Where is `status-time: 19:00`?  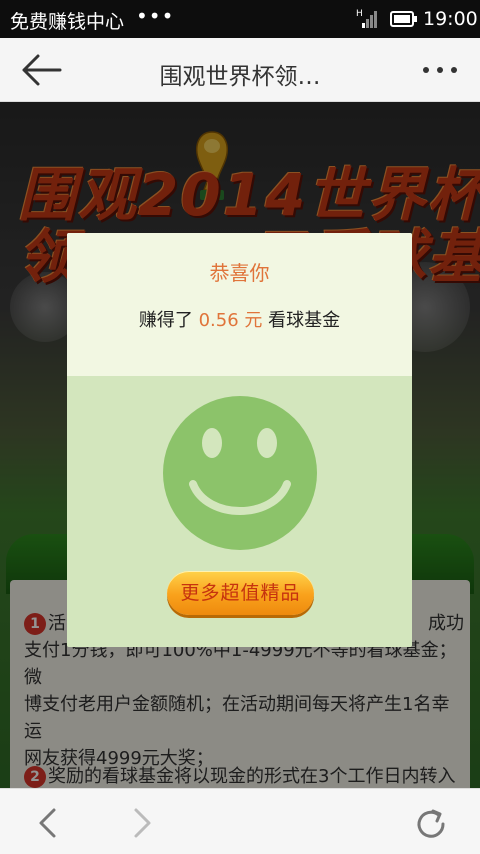
status-time: 19:00 is located at coordinates (450, 19).